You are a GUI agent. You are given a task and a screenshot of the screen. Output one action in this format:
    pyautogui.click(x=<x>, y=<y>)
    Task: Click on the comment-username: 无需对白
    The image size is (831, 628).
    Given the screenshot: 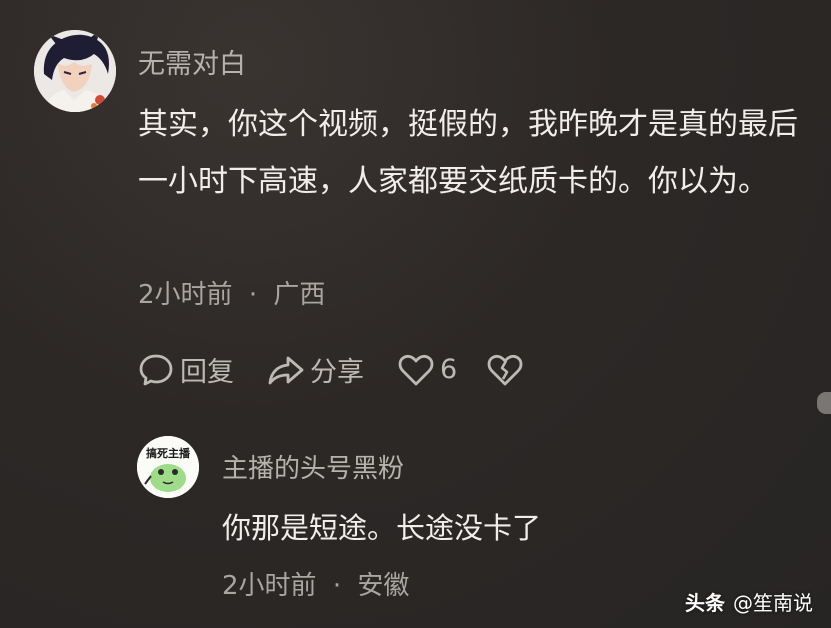 What is the action you would take?
    pyautogui.click(x=192, y=61)
    